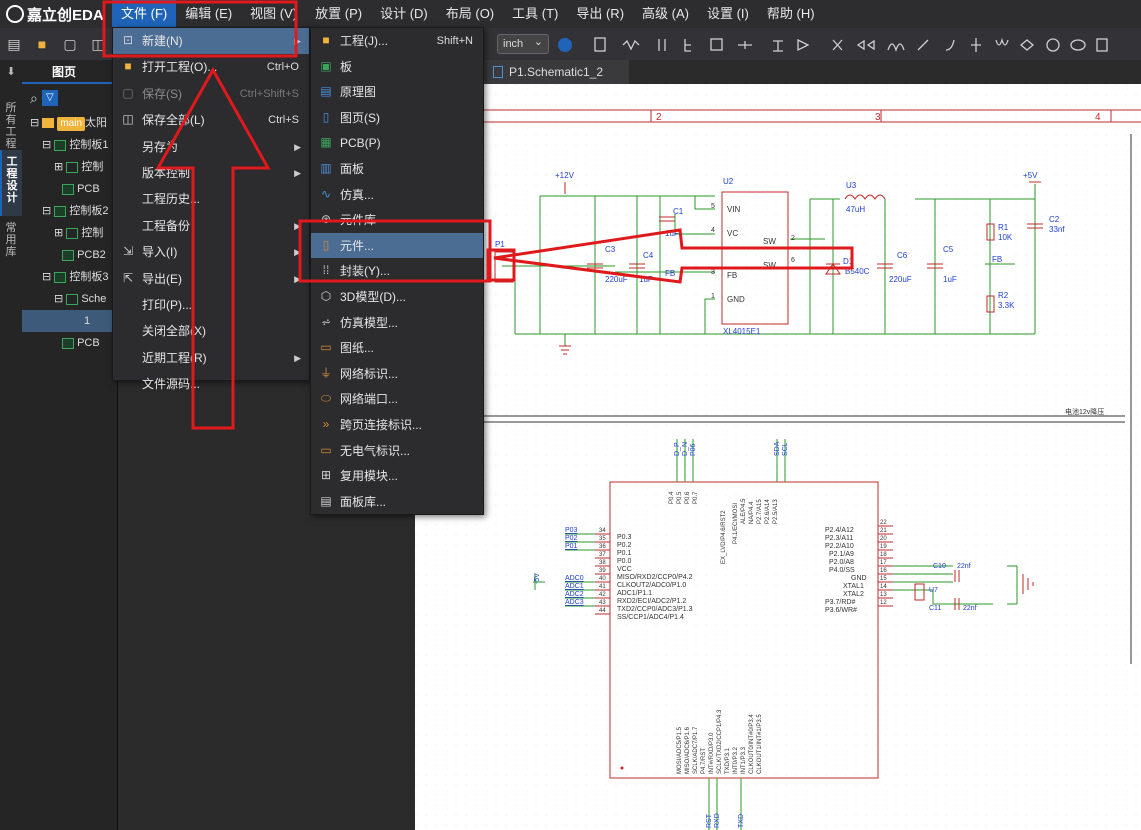 The image size is (1141, 830). Describe the element at coordinates (98, 44) in the screenshot. I see `save-all-icon: ◫` at that location.